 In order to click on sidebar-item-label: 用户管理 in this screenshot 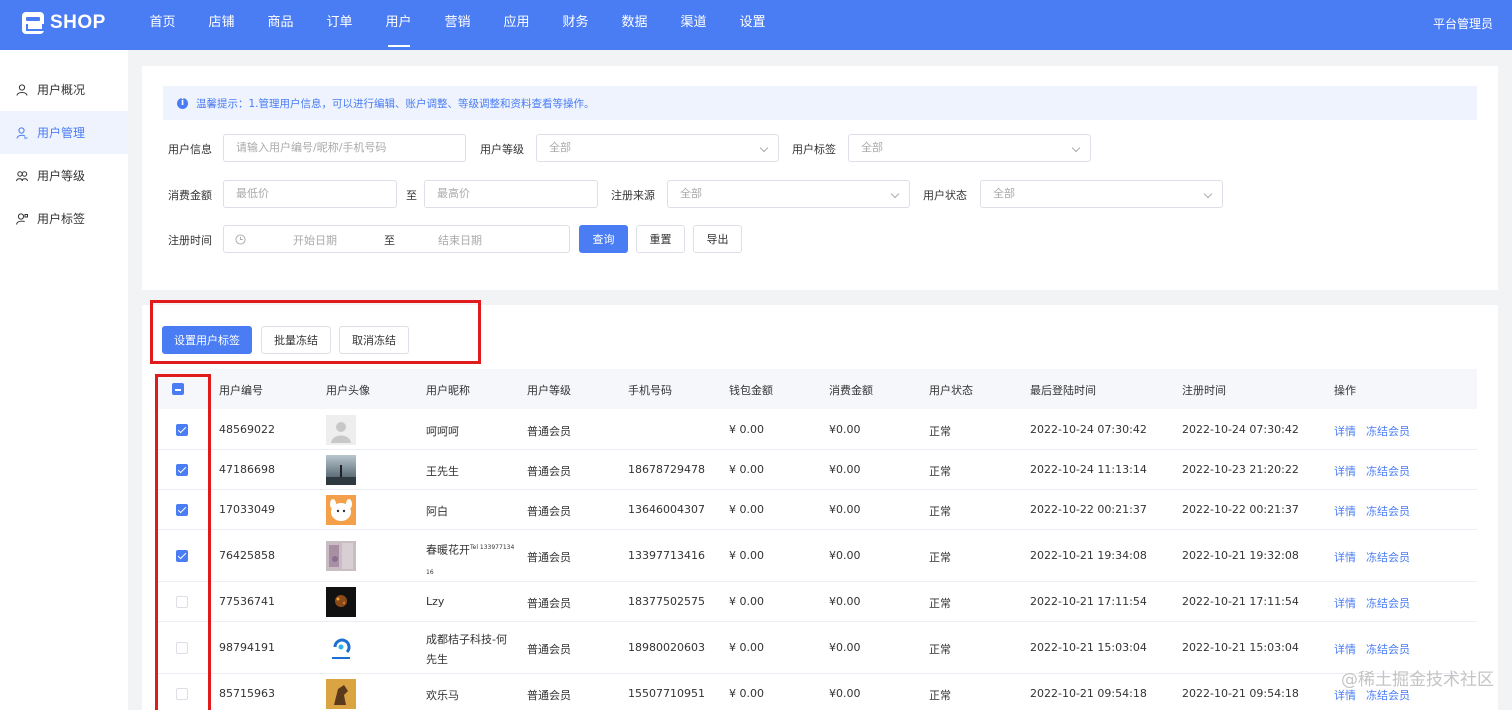, I will do `click(61, 133)`.